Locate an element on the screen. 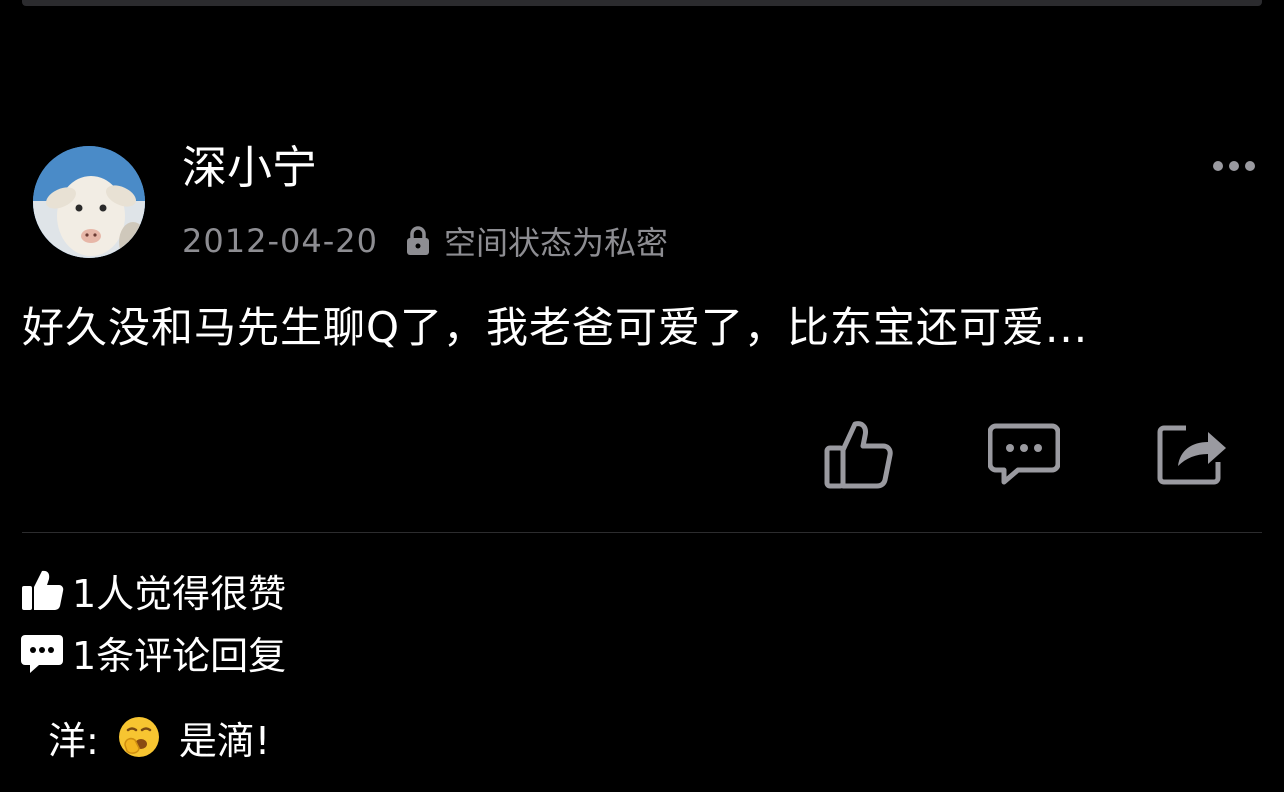  author-name: 深小宁 is located at coordinates (249, 168).